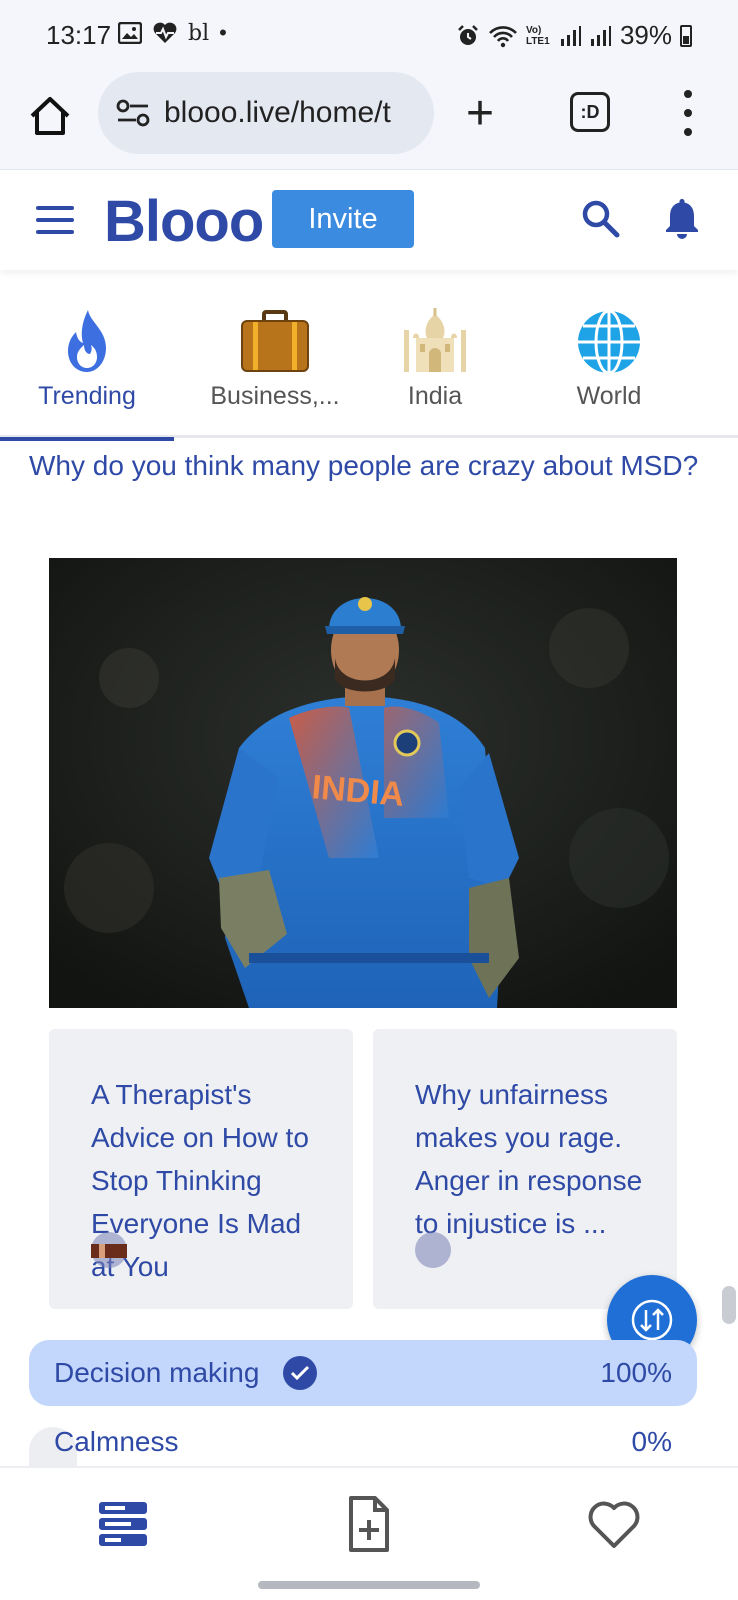  I want to click on status-notification-icons: bl •, so click(172, 33).